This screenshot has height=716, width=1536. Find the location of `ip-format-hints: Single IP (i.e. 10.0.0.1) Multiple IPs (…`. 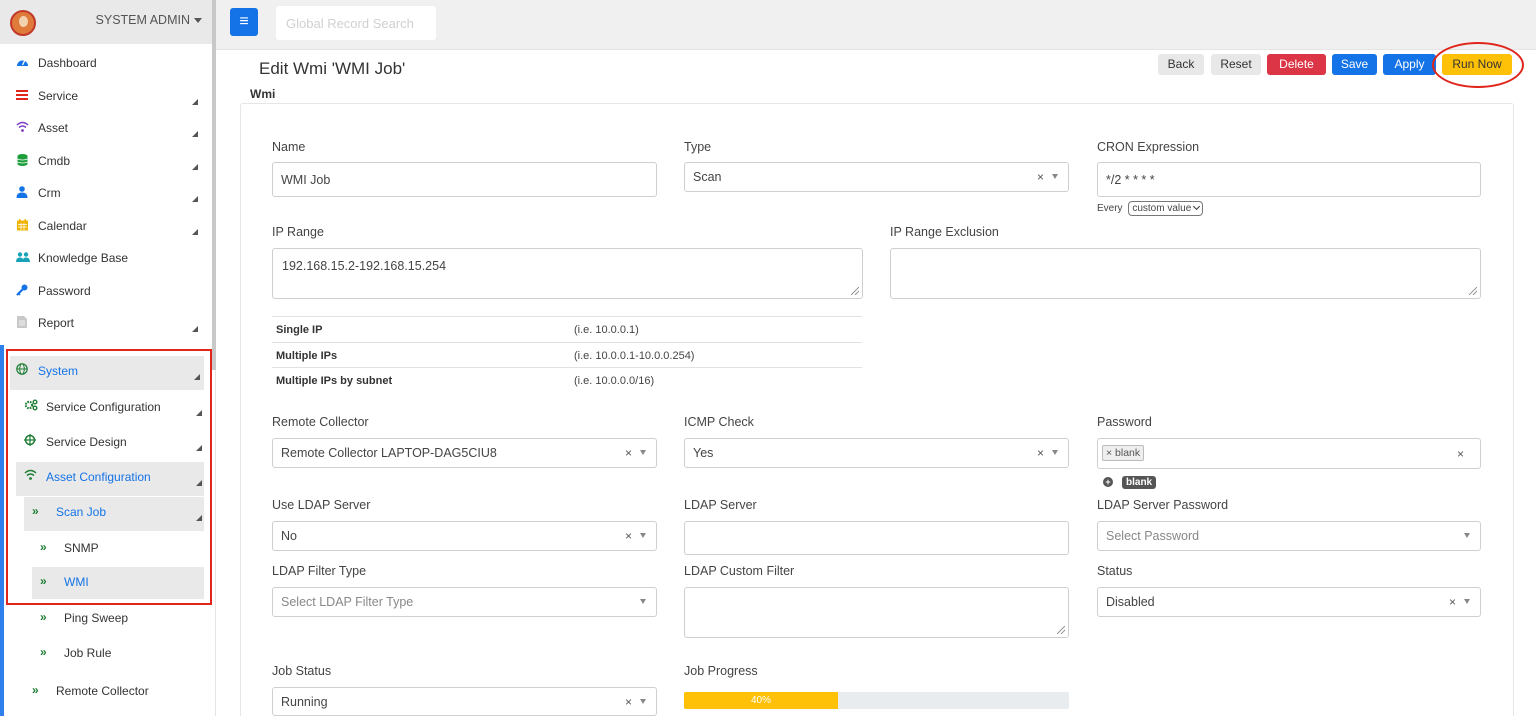

ip-format-hints: Single IP (i.e. 10.0.0.1) Multiple IPs (… is located at coordinates (567, 354).